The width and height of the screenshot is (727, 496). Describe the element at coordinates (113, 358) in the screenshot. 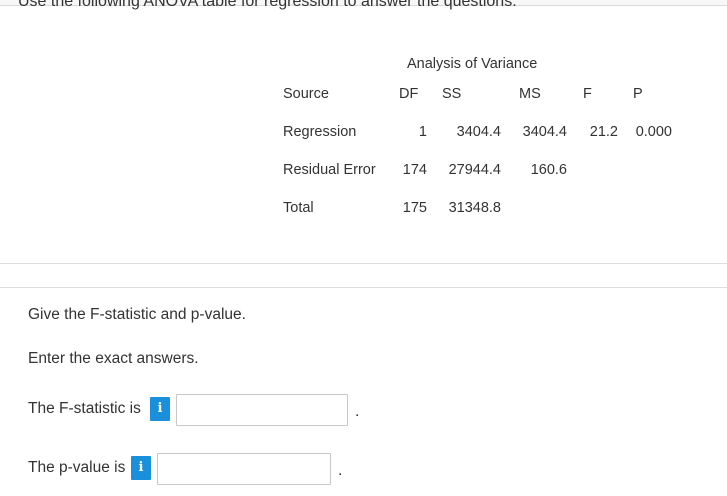

I see `question-instruction: Enter the exact answers.` at that location.